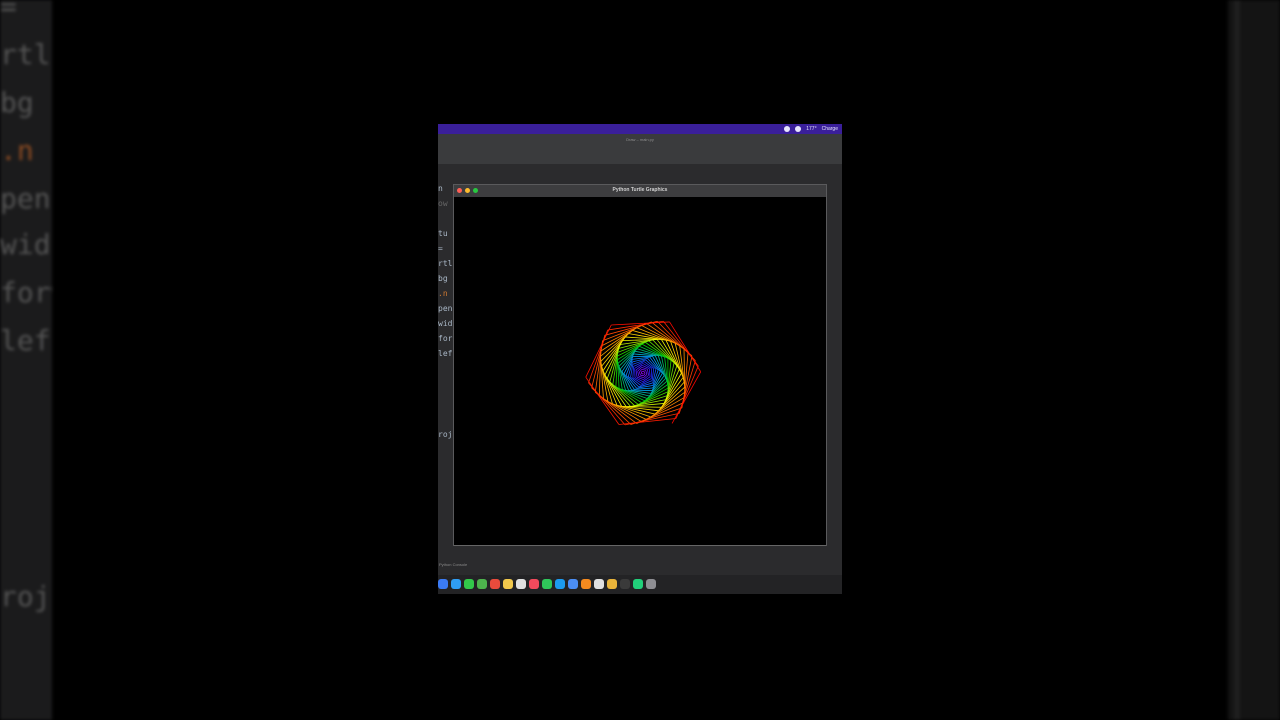 This screenshot has height=720, width=1280. I want to click on code-line: wid, so click(445, 323).